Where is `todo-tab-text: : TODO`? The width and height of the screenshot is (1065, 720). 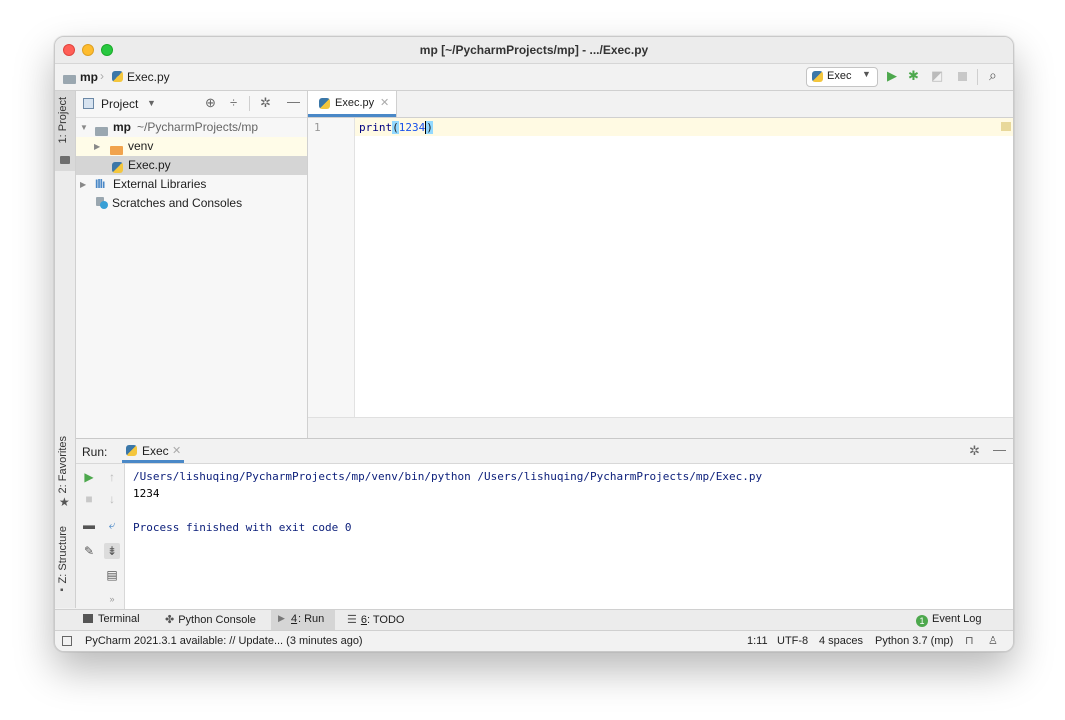
todo-tab-text: : TODO is located at coordinates (386, 620).